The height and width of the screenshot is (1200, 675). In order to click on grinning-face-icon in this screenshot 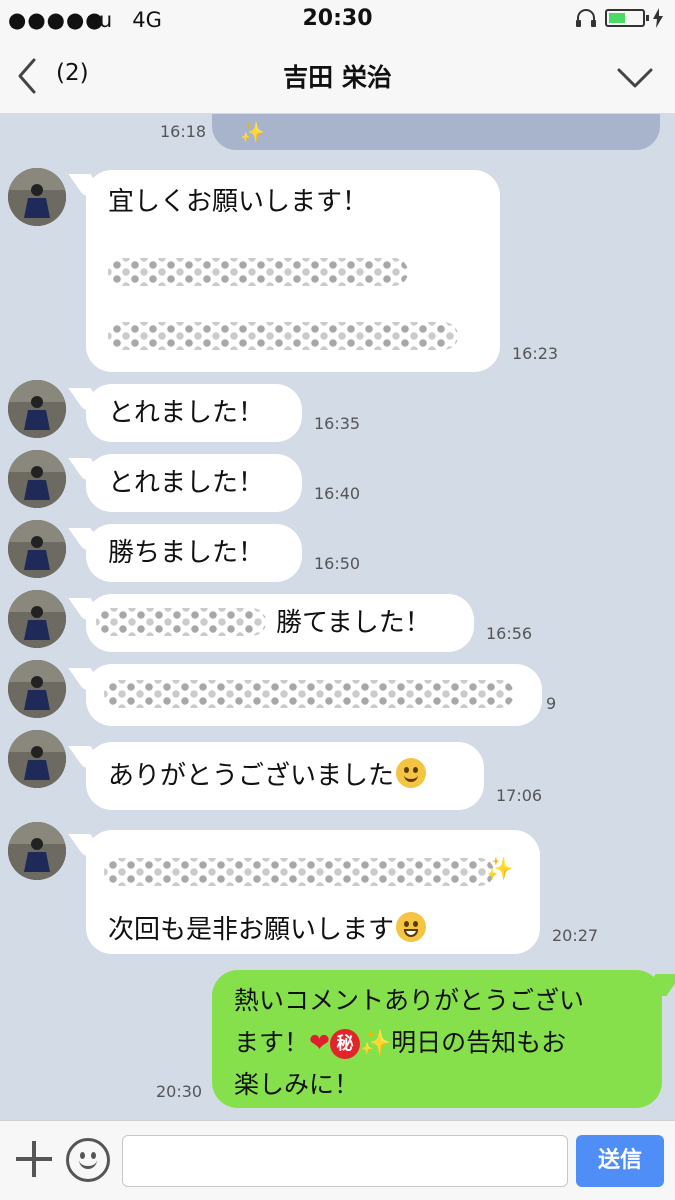, I will do `click(411, 927)`.